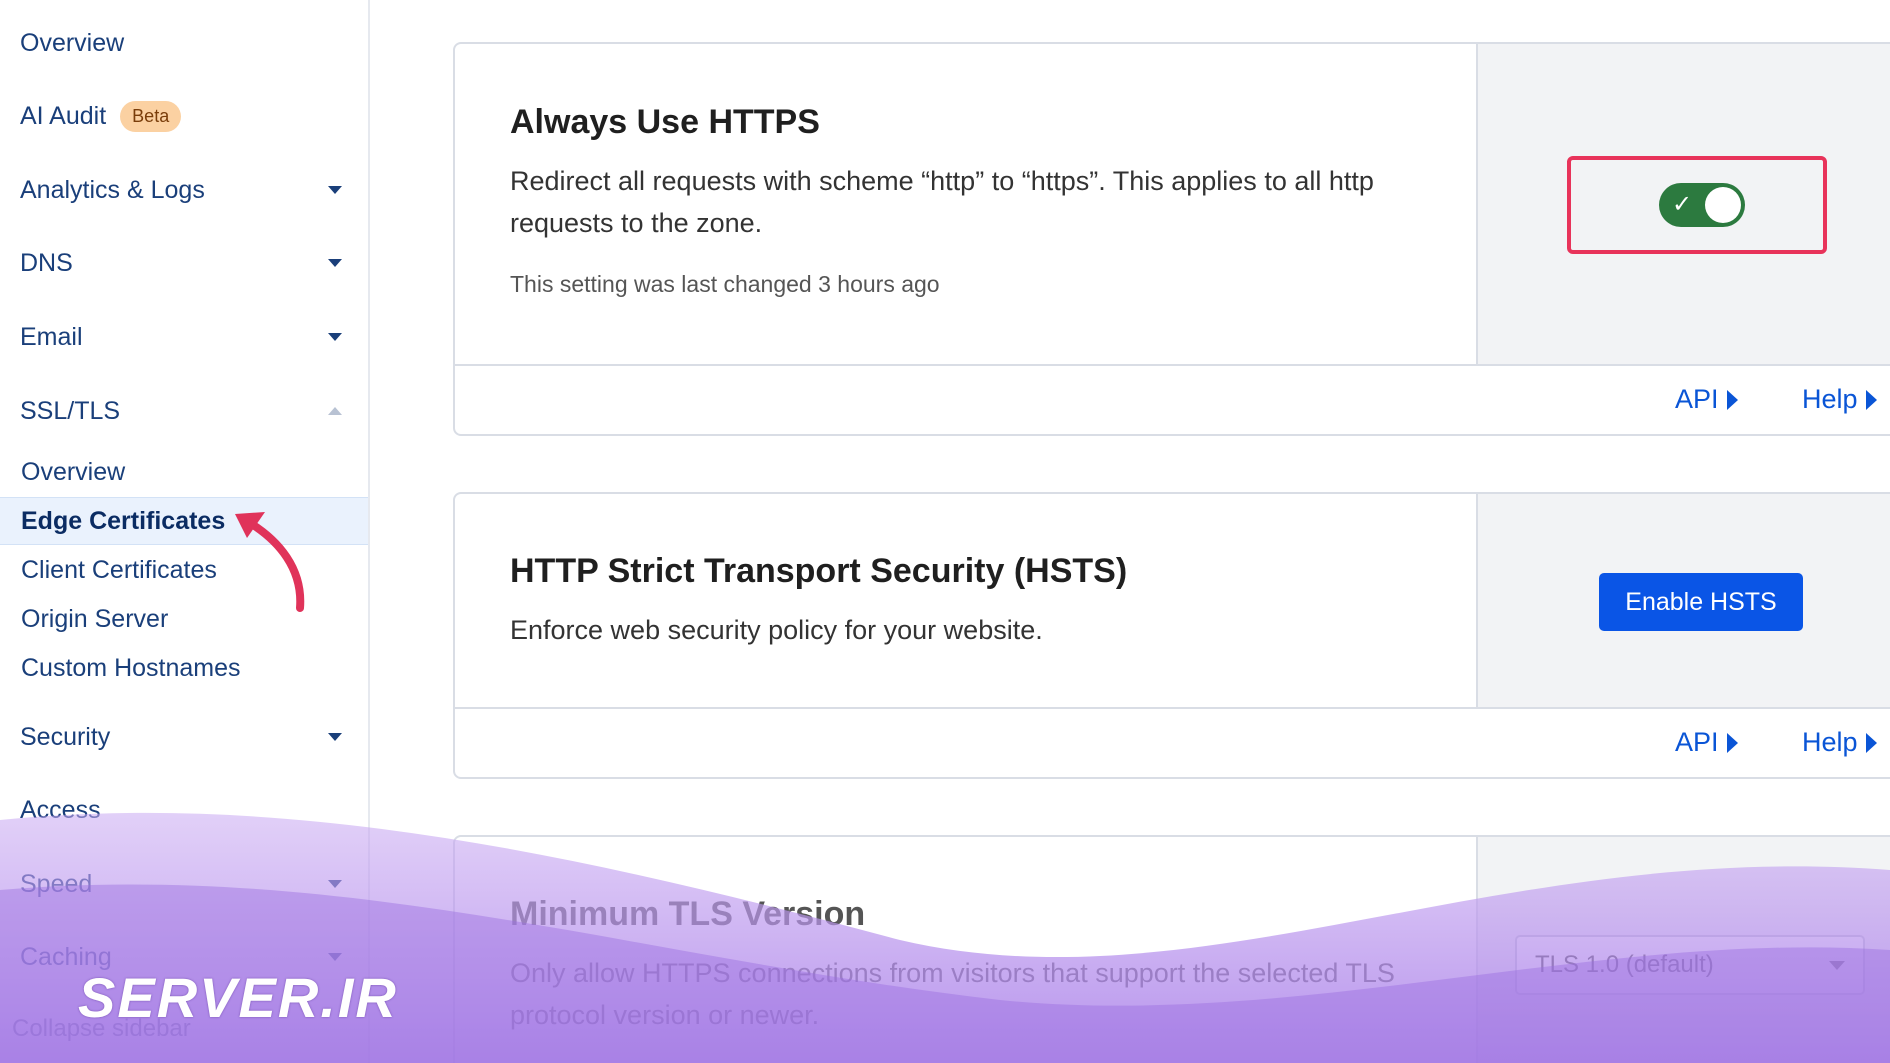  I want to click on always-use-https-toggle: ✓, so click(1702, 205).